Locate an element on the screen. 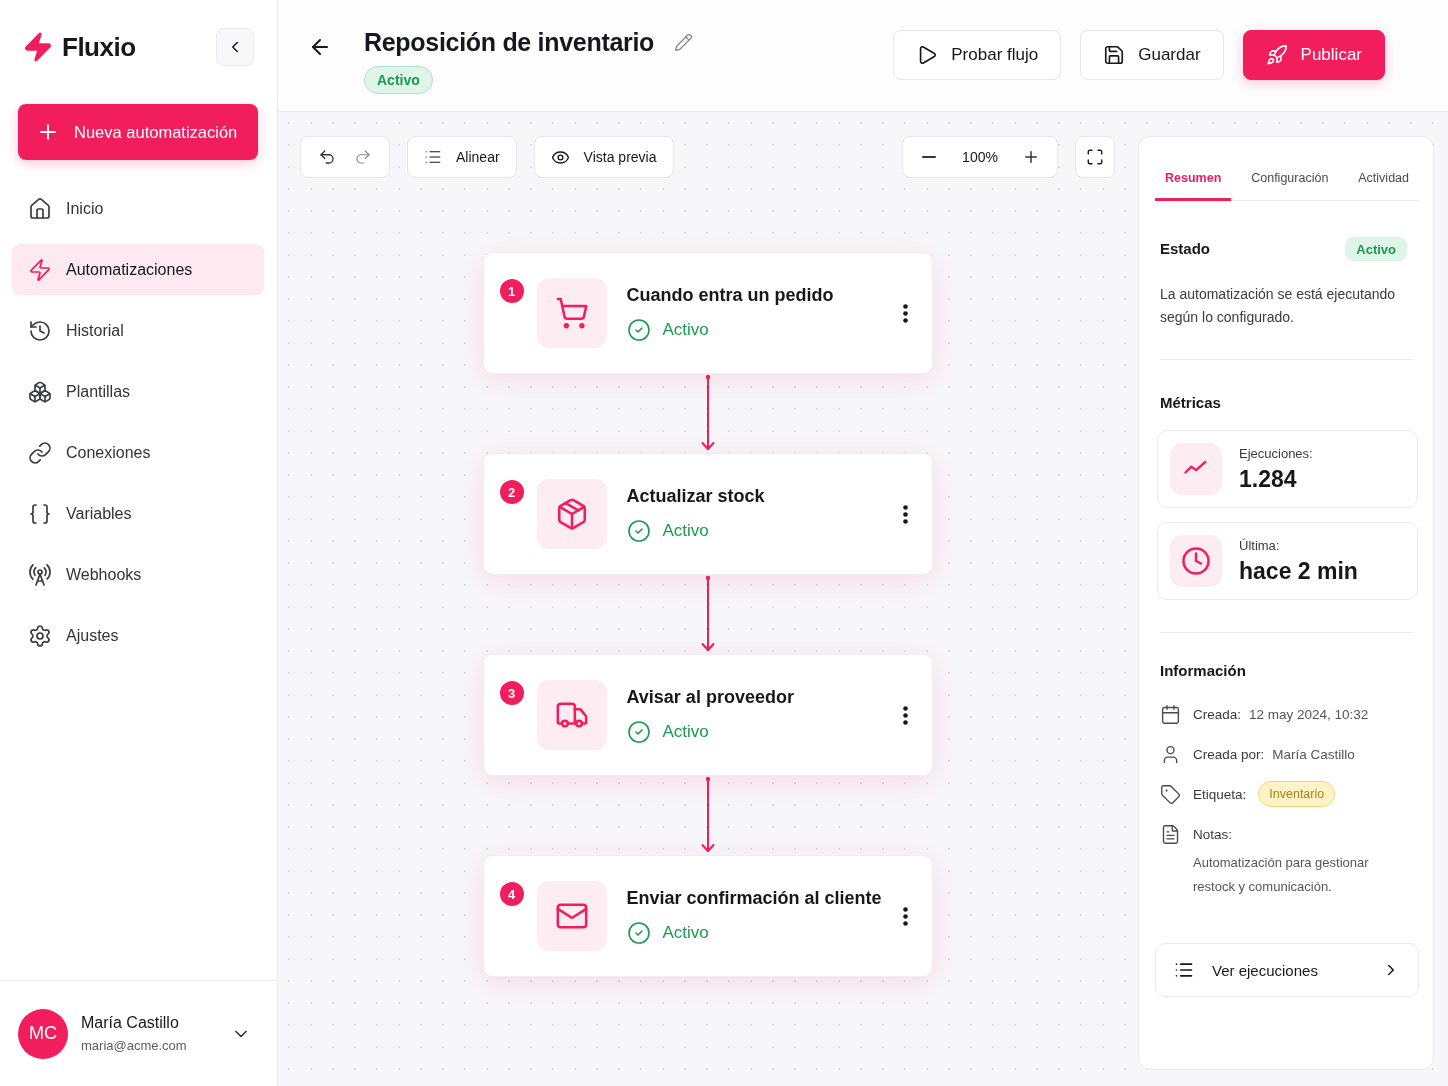 This screenshot has width=1448, height=1086. header-button: Publicar is located at coordinates (1313, 55).